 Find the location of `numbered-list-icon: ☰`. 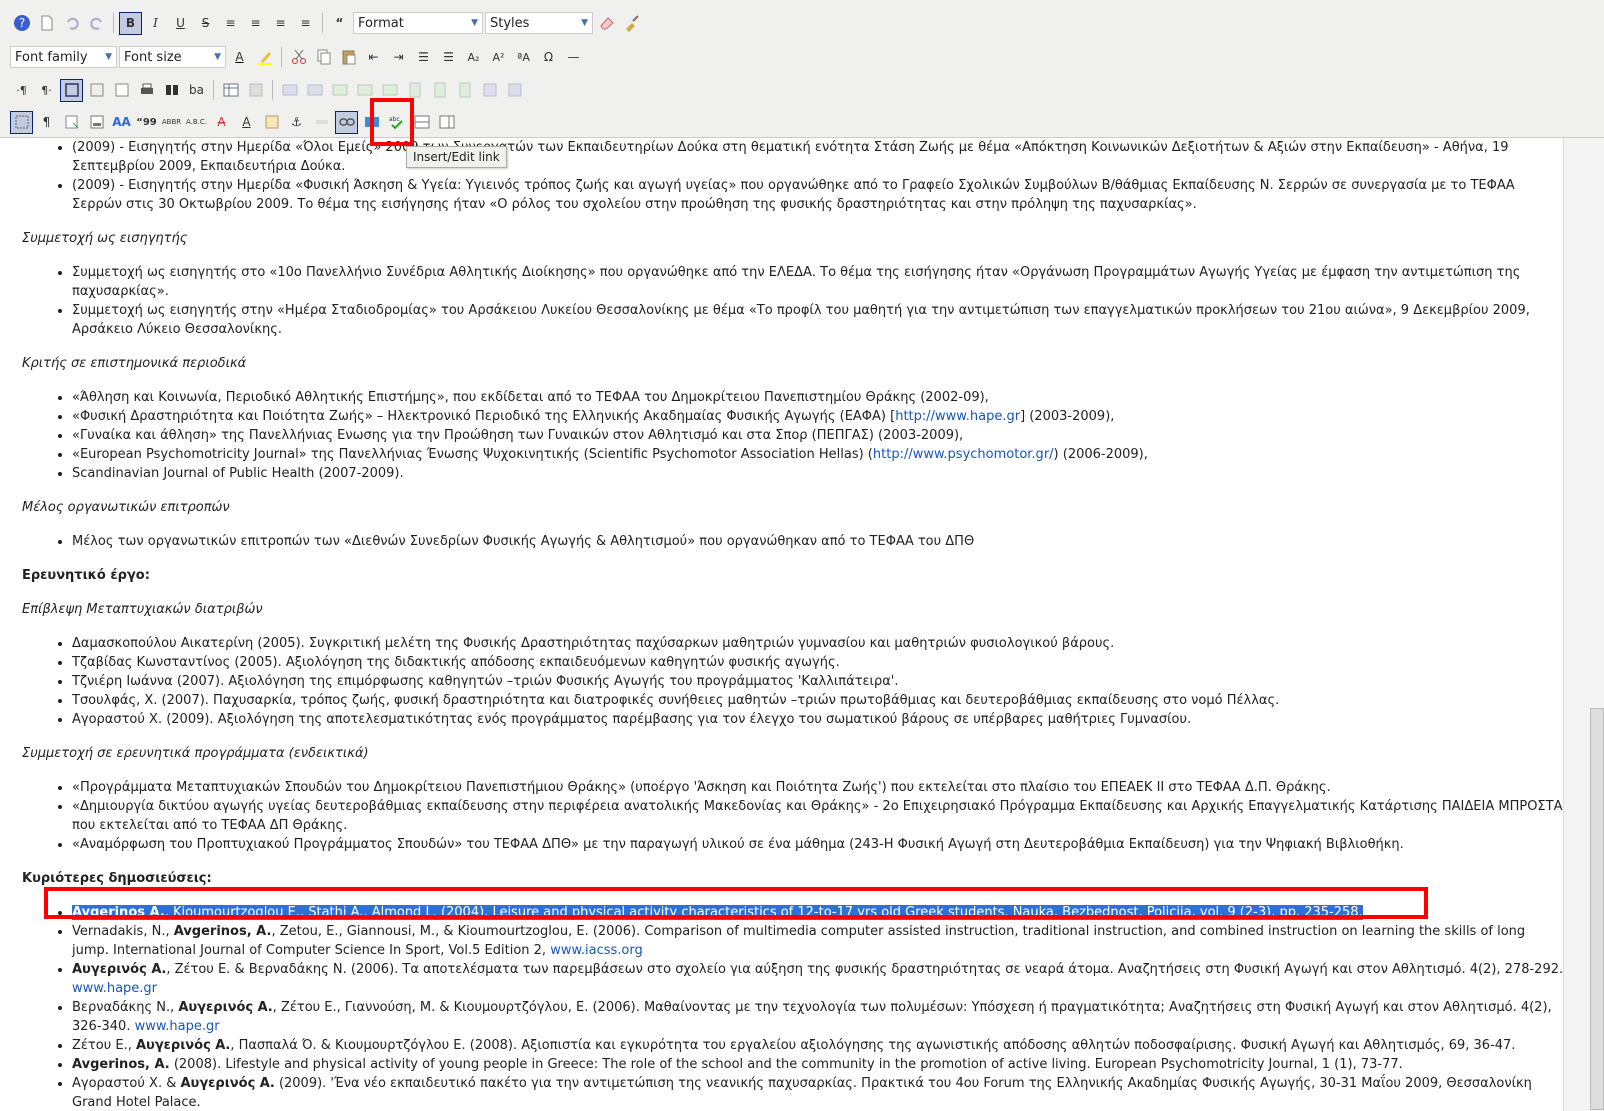

numbered-list-icon: ☰ is located at coordinates (423, 57).